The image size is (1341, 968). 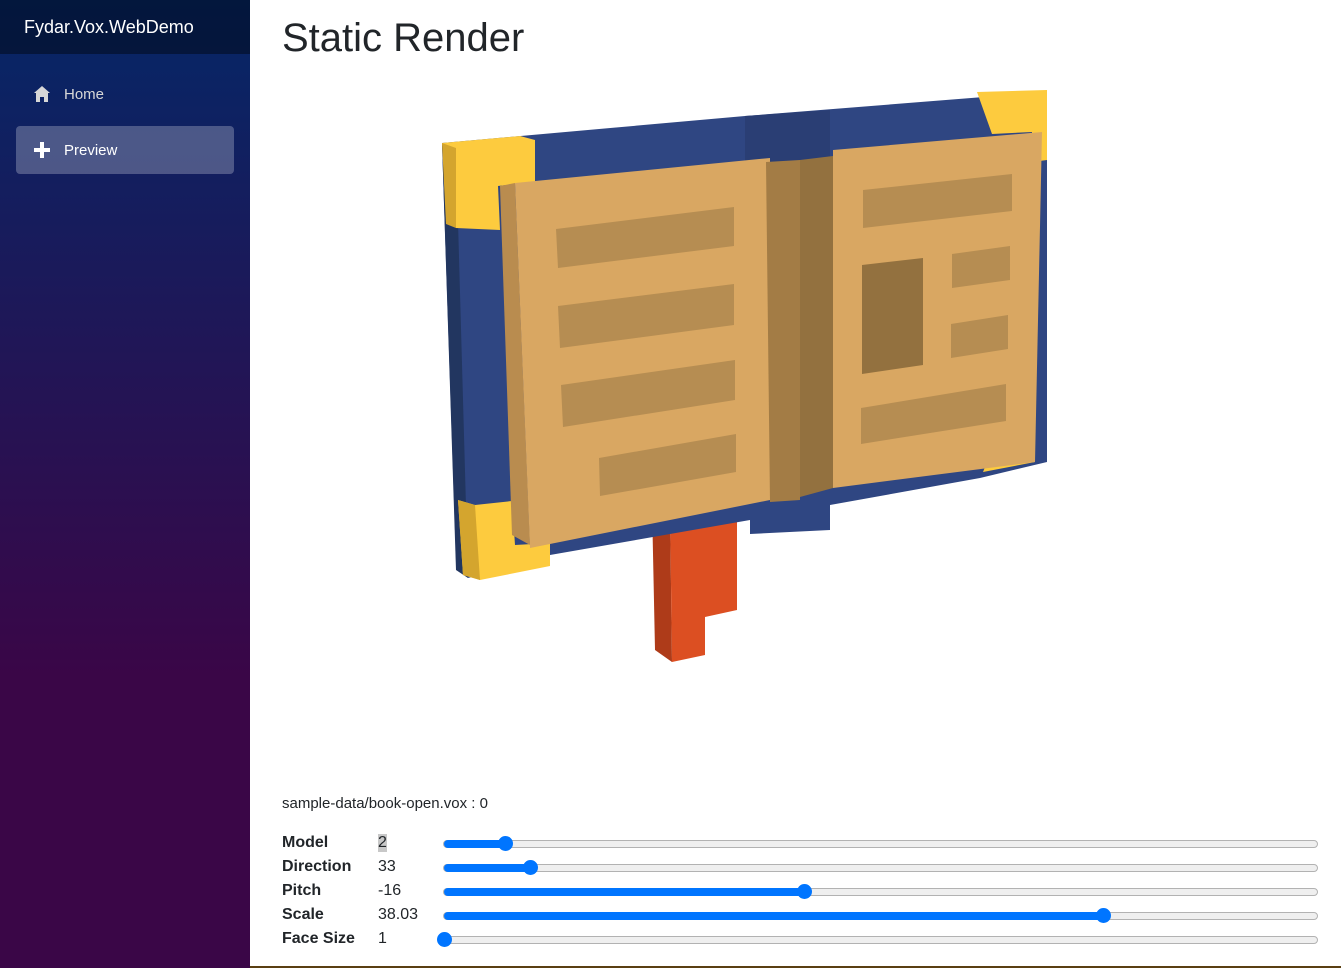 What do you see at coordinates (892, 316) in the screenshot?
I see `picture-block` at bounding box center [892, 316].